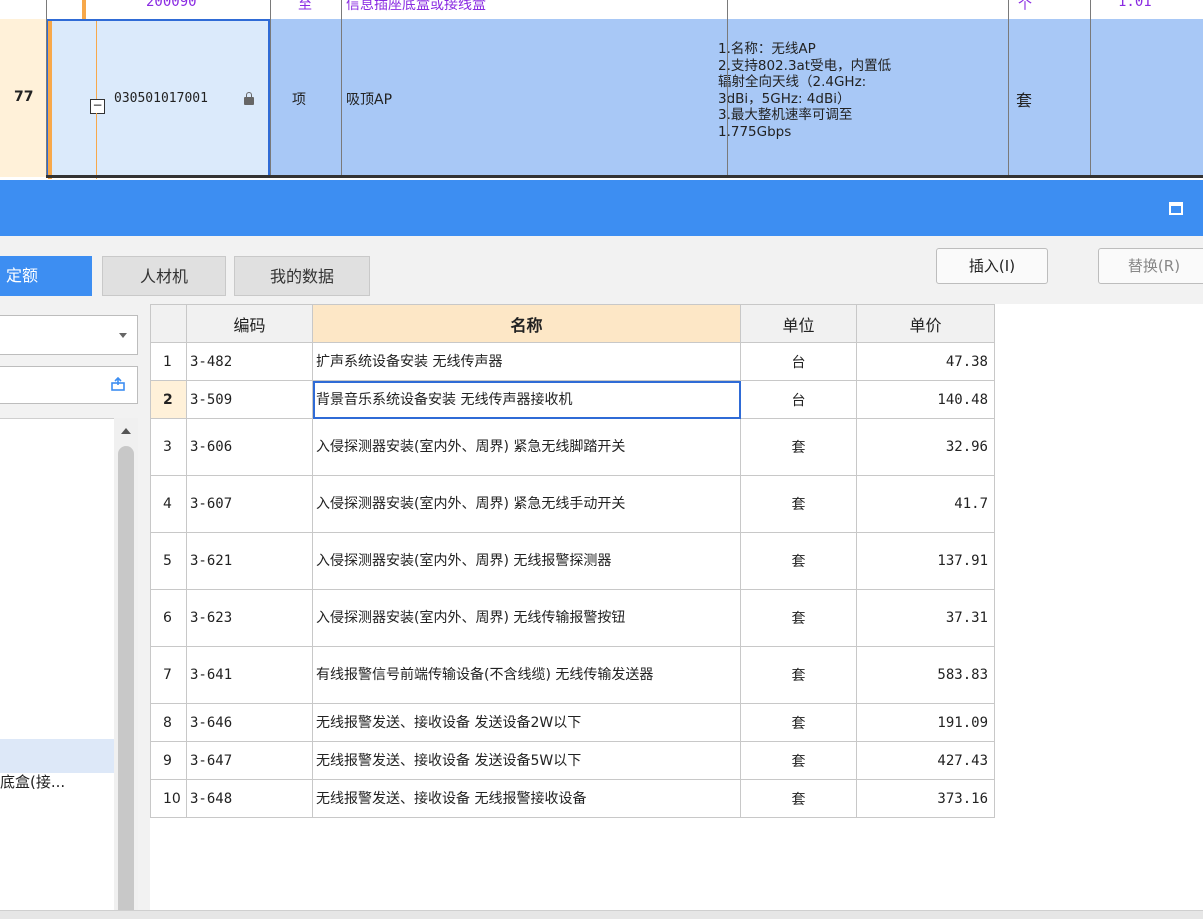 This screenshot has height=919, width=1203. I want to click on row-code: 3-482, so click(249, 361).